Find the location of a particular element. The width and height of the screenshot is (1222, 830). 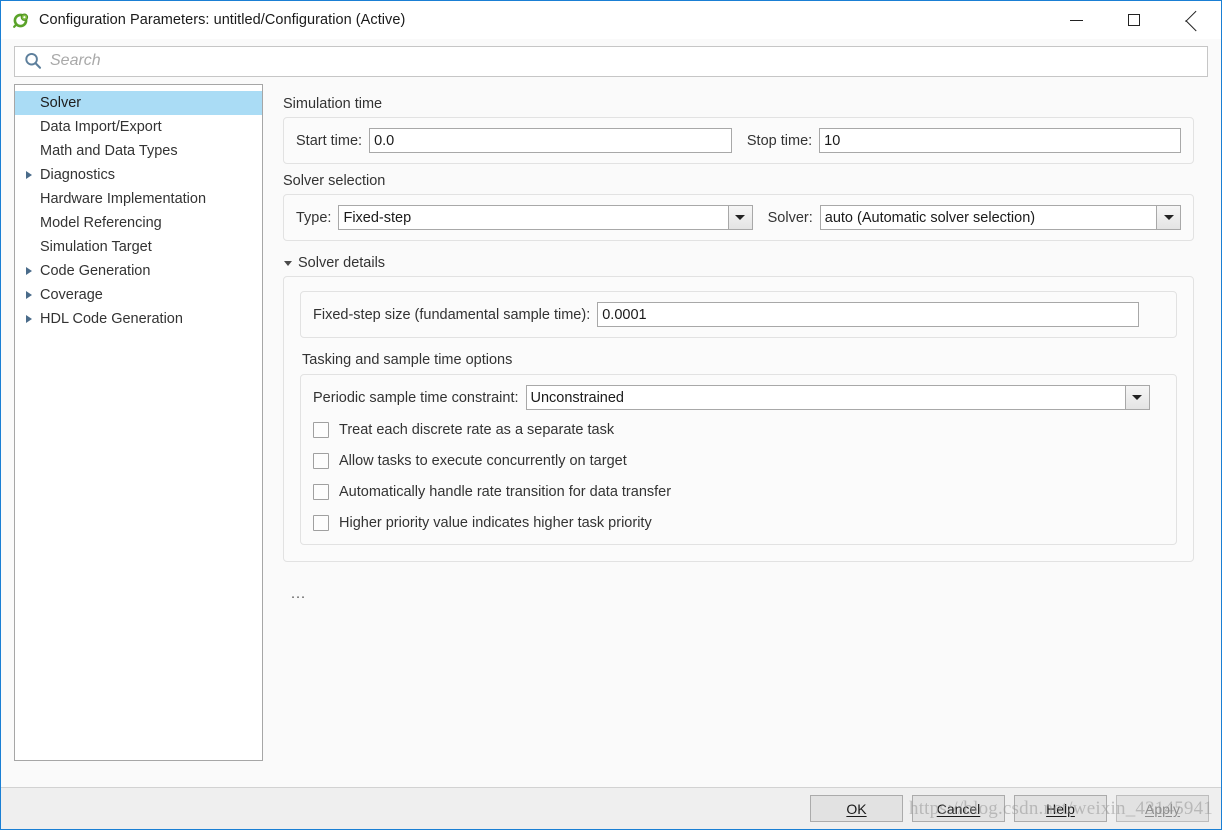

cancel-button: Cancel is located at coordinates (958, 808).